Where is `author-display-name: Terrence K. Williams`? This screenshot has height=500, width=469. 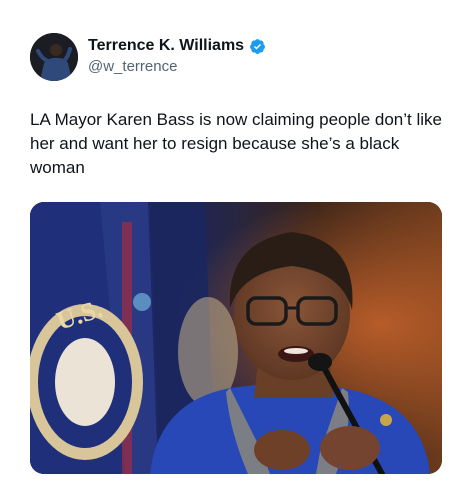 author-display-name: Terrence K. Williams is located at coordinates (166, 46).